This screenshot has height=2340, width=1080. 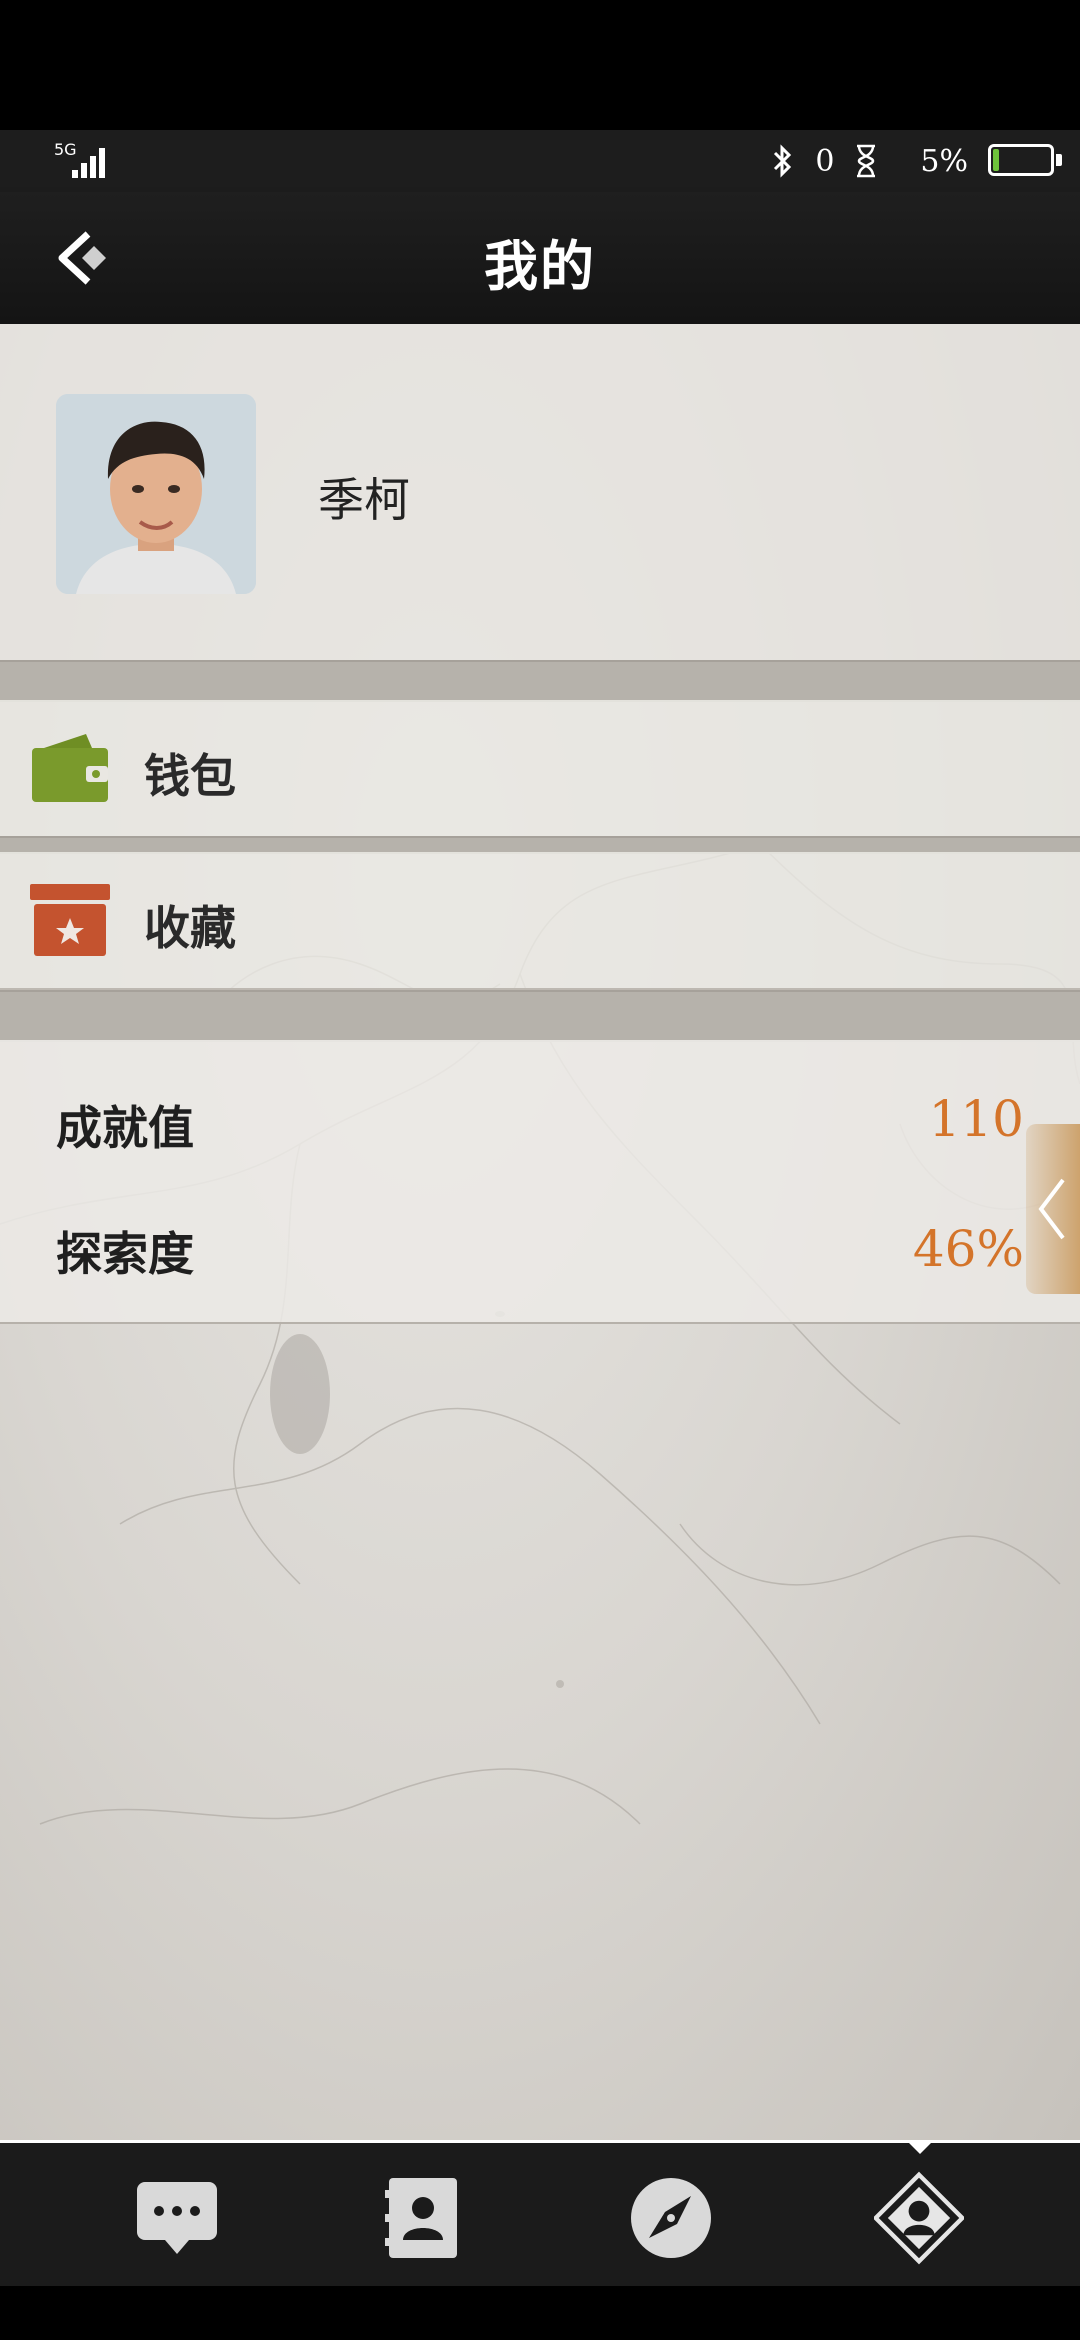 I want to click on chevron-left-icon, so click(x=1051, y=1209).